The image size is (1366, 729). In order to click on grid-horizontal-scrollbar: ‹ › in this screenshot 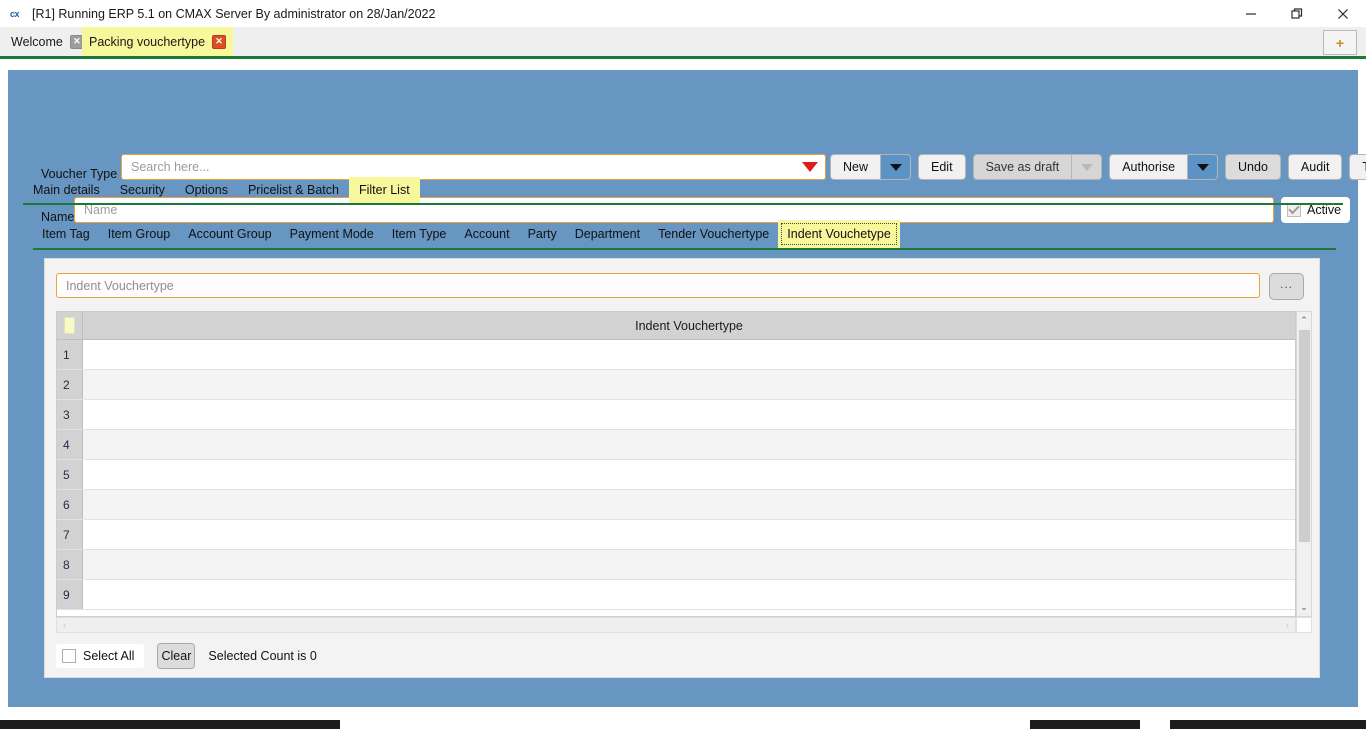, I will do `click(676, 625)`.